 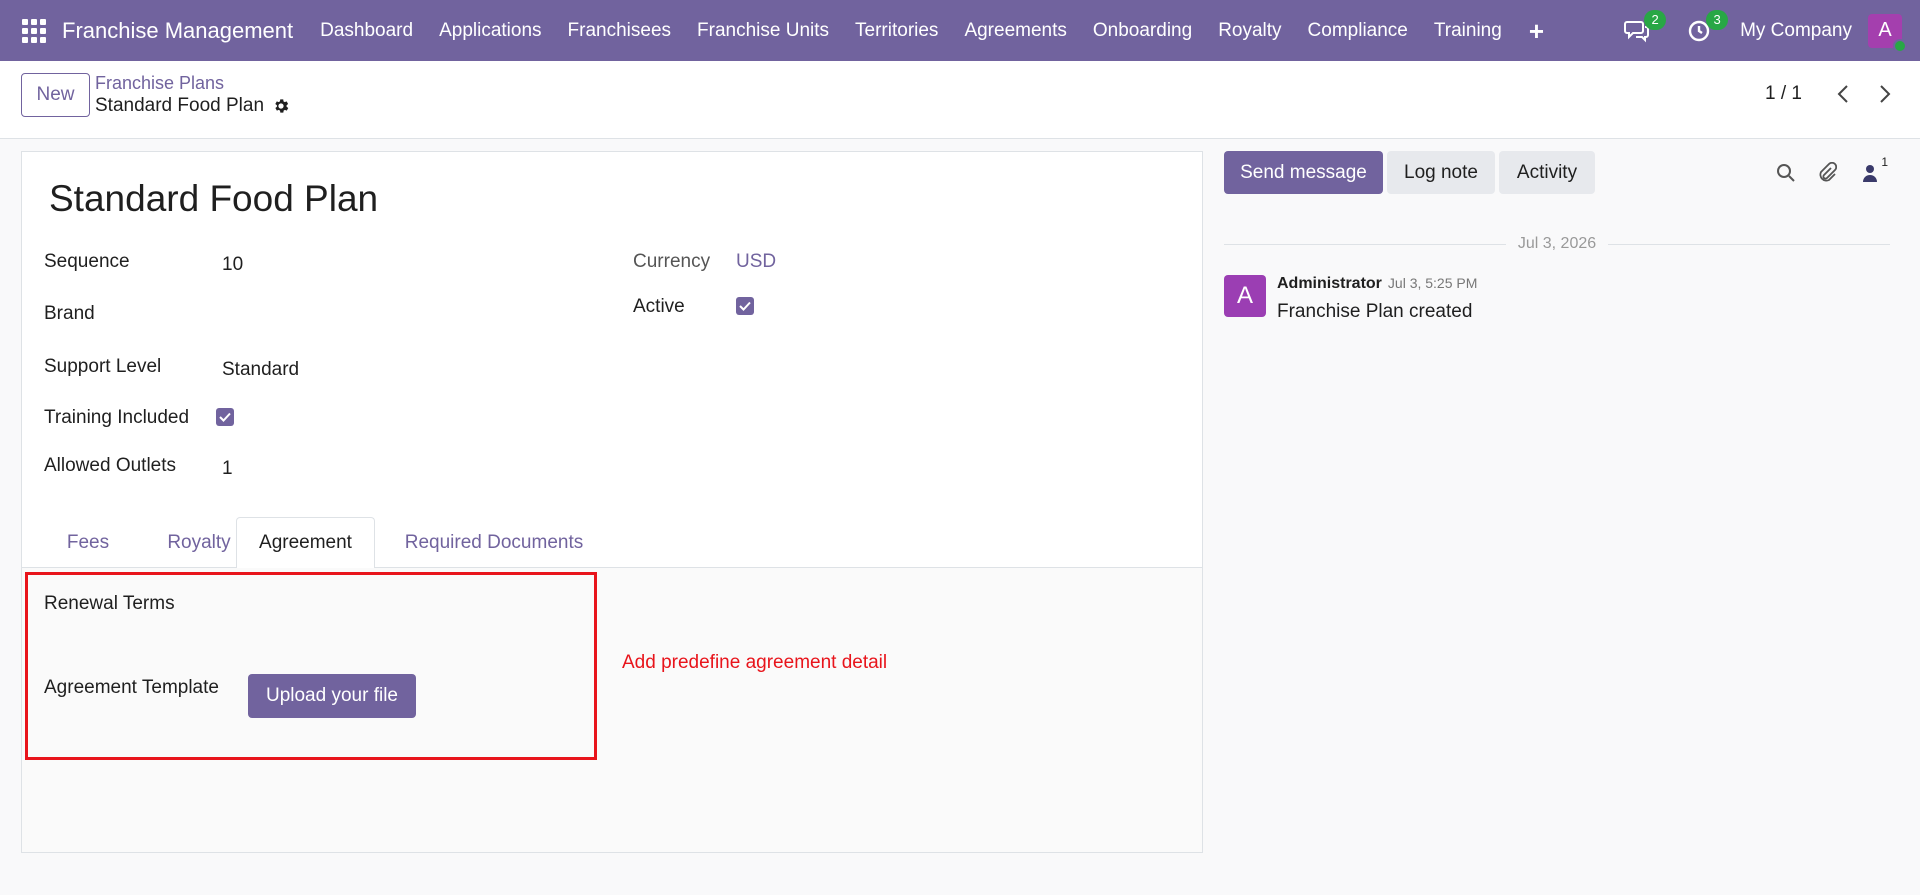 What do you see at coordinates (1796, 31) in the screenshot?
I see `company-switcher: My Company` at bounding box center [1796, 31].